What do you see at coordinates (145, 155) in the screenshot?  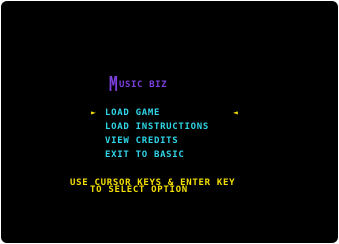 I see `menu-item-exit-to-basic: EXIT TO BASIC` at bounding box center [145, 155].